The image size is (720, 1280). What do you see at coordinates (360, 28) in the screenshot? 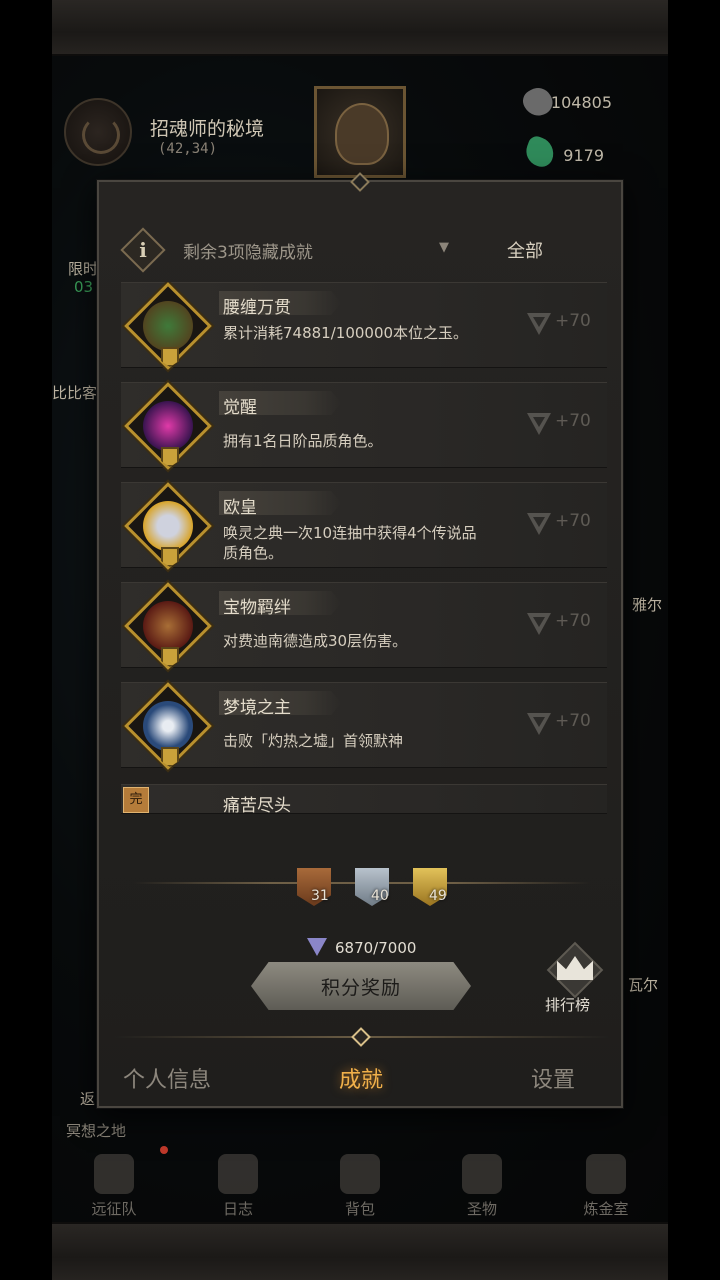
I see `top-stone-frame` at bounding box center [360, 28].